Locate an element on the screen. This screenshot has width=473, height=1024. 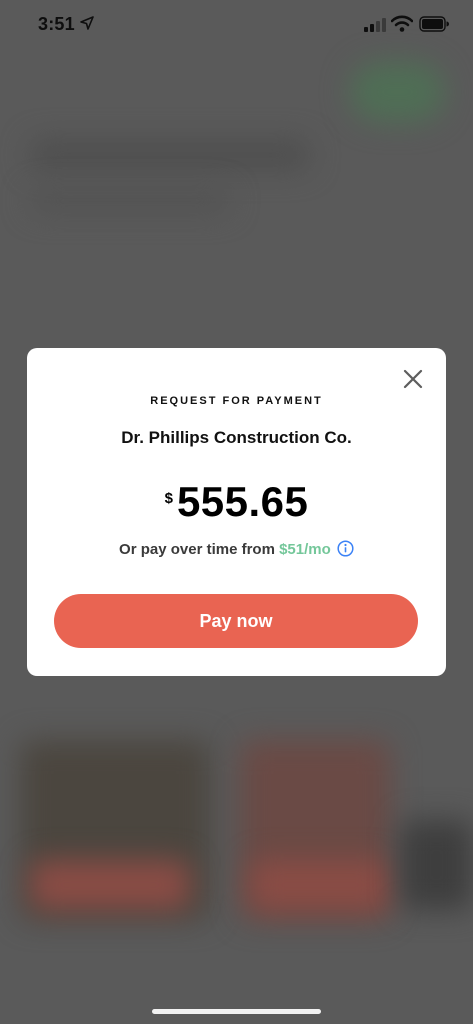
battery-icon is located at coordinates (434, 24).